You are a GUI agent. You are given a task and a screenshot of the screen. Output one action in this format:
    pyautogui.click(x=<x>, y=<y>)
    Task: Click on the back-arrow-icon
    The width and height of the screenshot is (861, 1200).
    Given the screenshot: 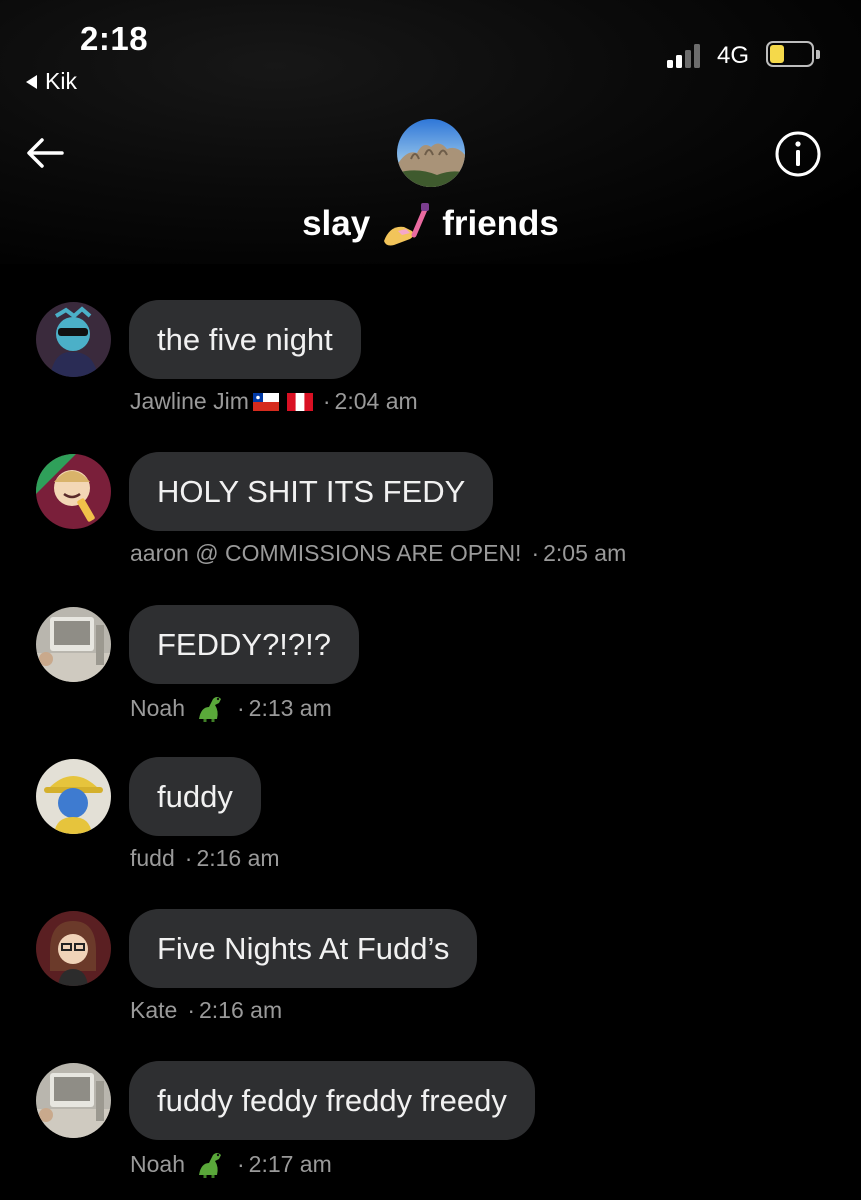 What is the action you would take?
    pyautogui.click(x=45, y=153)
    